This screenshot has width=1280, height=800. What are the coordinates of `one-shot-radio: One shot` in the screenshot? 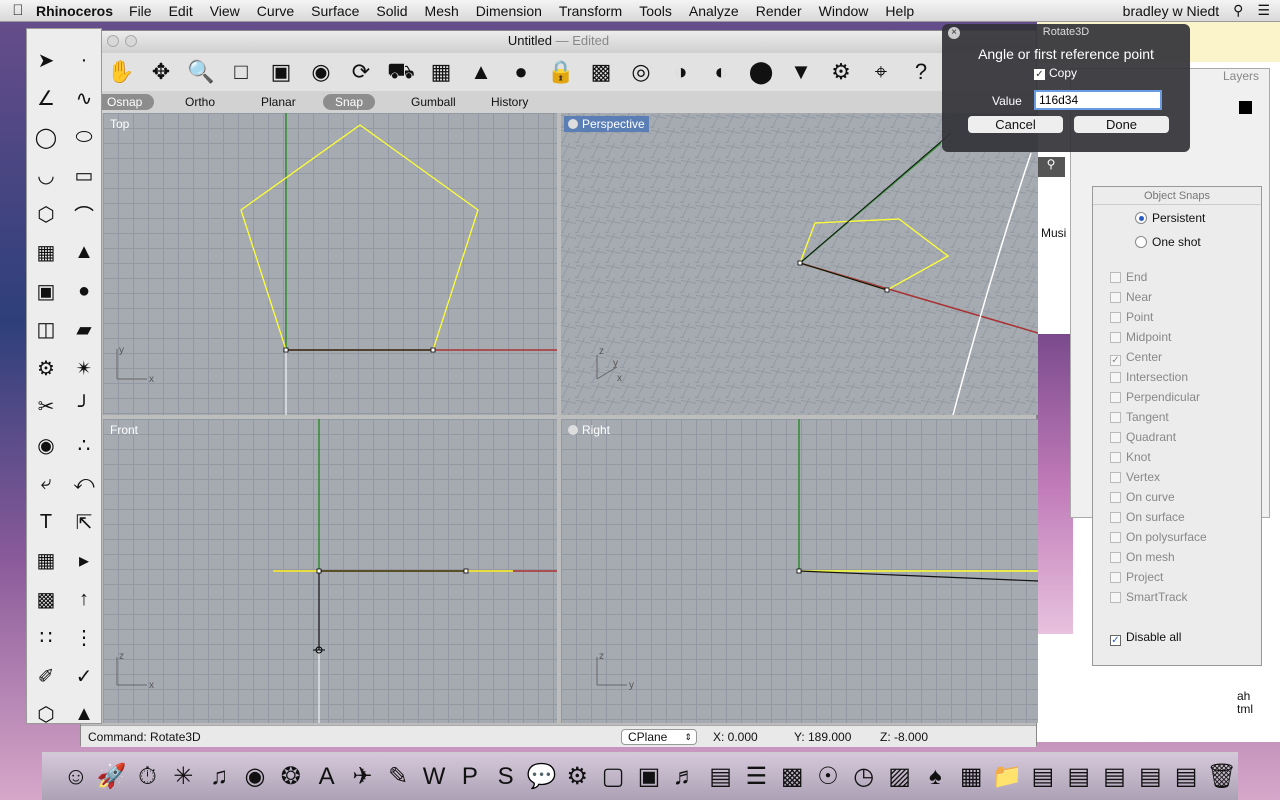 It's located at (1168, 242).